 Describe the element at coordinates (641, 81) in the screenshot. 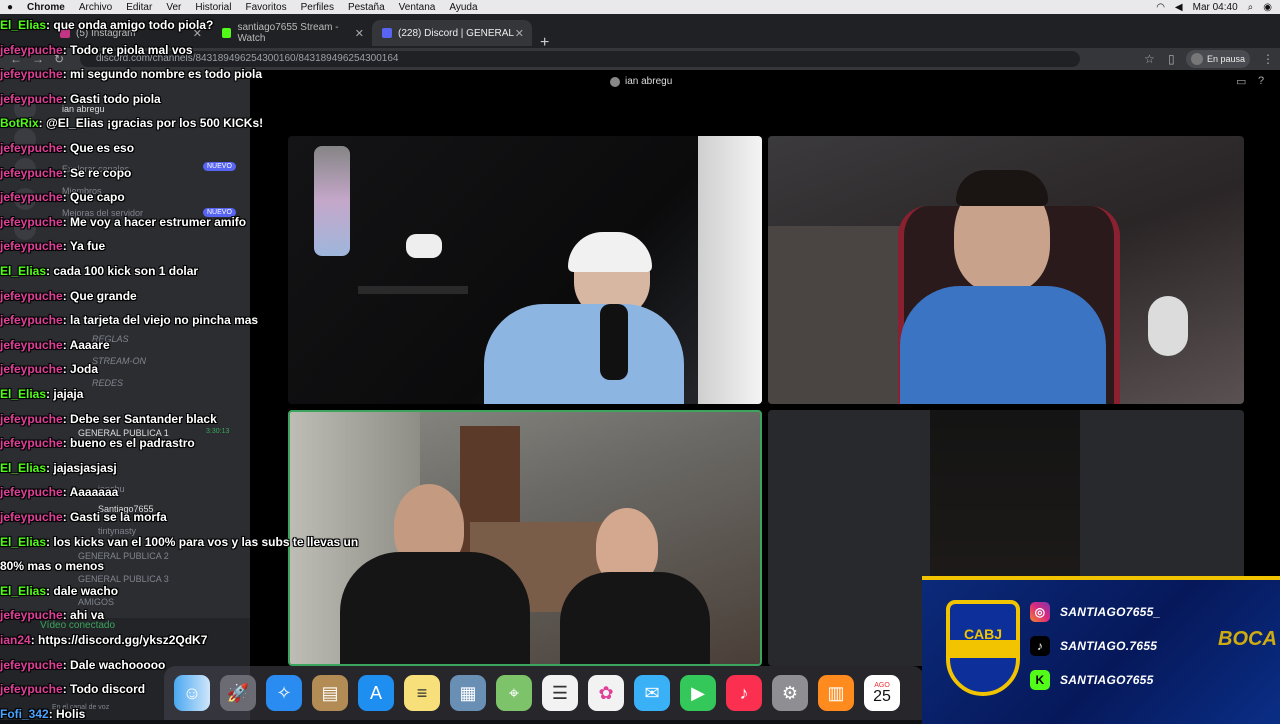

I see `call-title: ian abregu` at that location.